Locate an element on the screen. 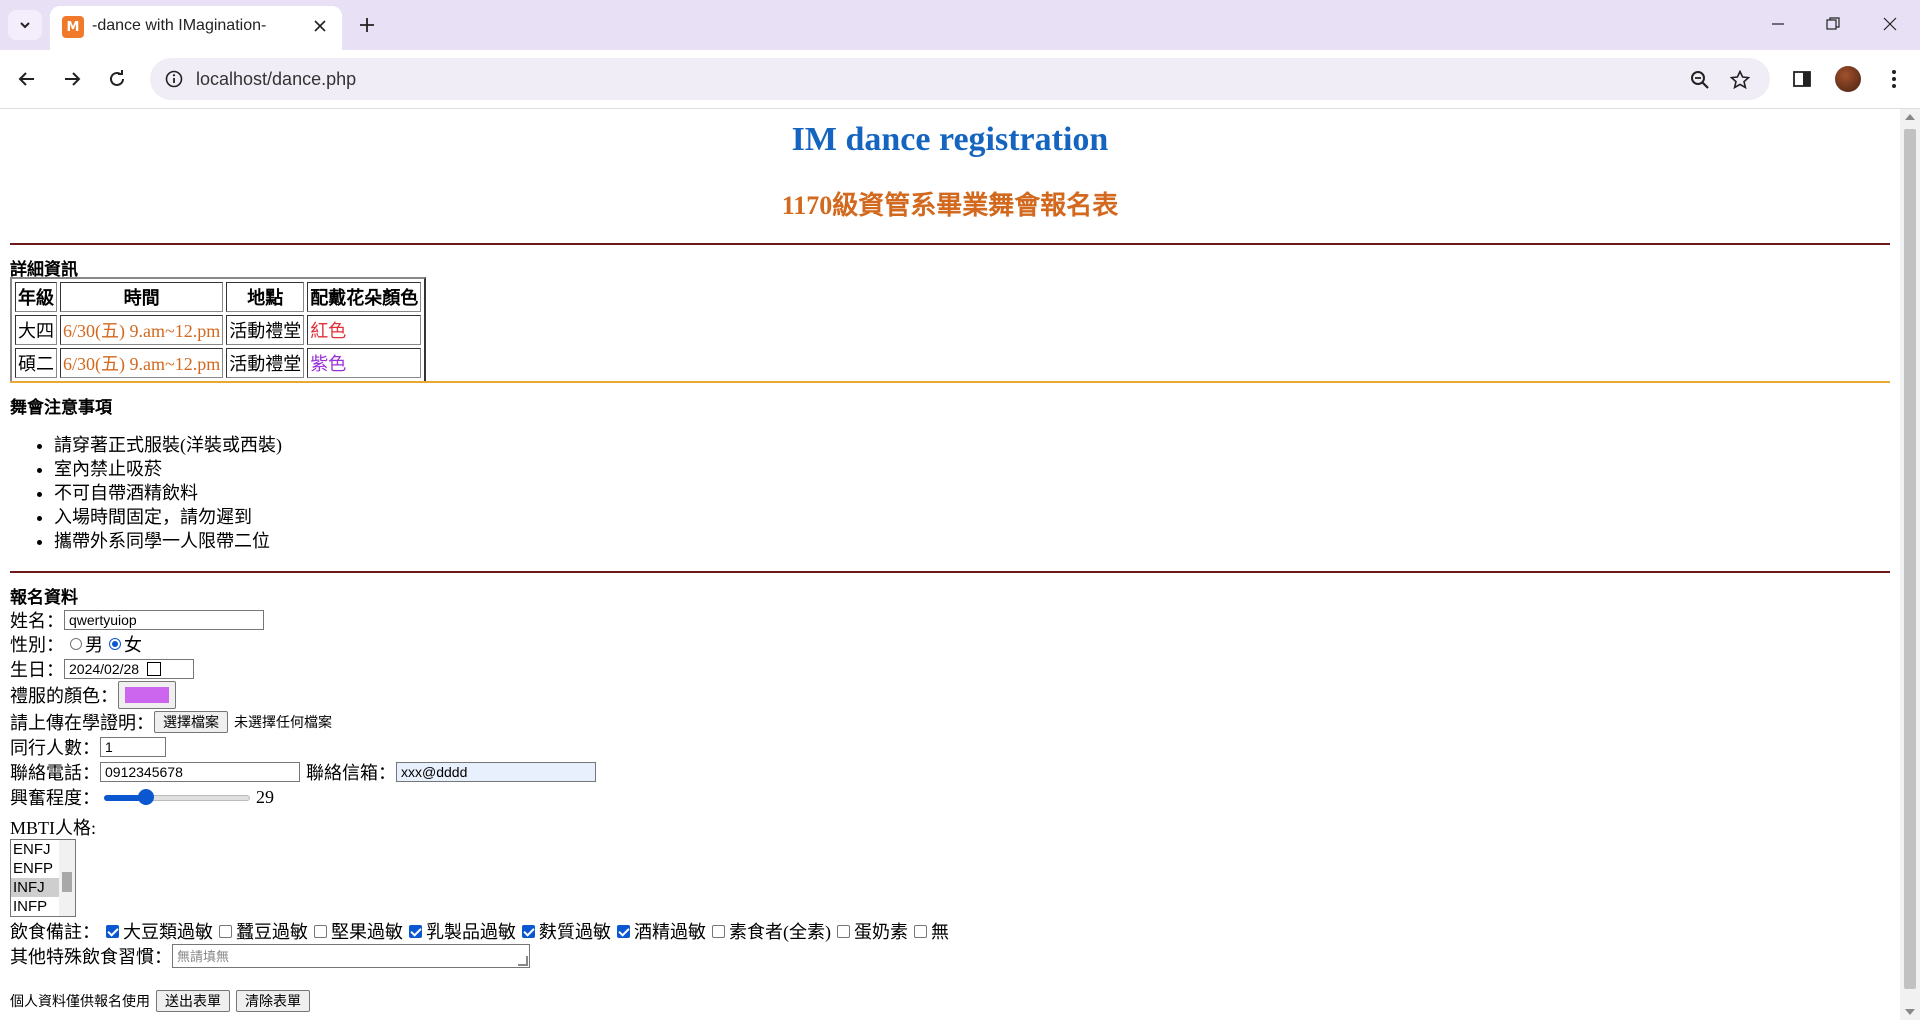 This screenshot has height=1020, width=1920. divider is located at coordinates (950, 382).